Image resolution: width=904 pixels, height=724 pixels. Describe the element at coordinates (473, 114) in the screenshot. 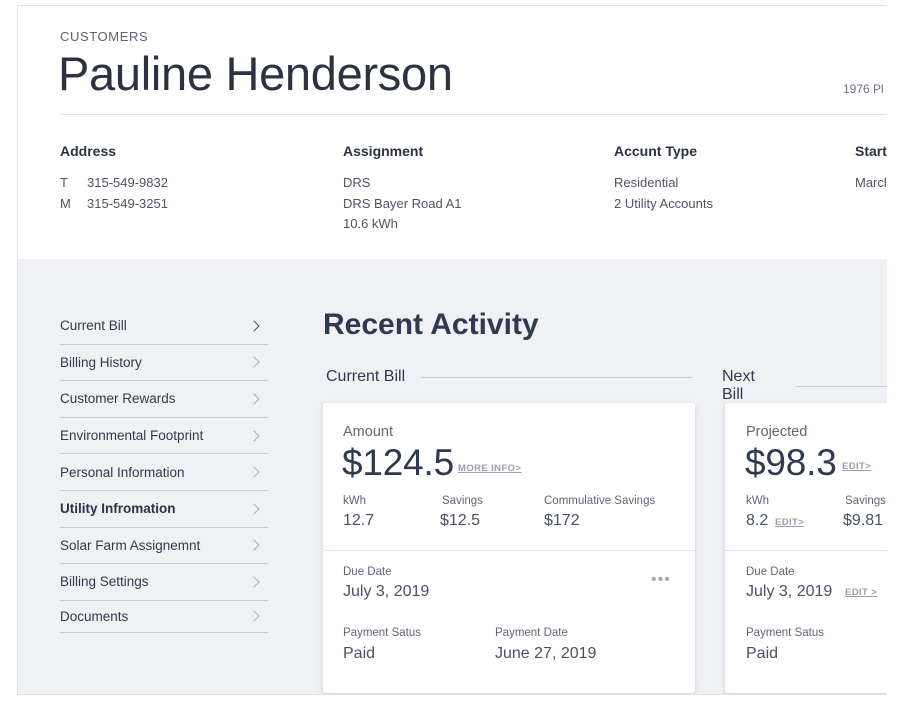

I see `header-divider` at that location.